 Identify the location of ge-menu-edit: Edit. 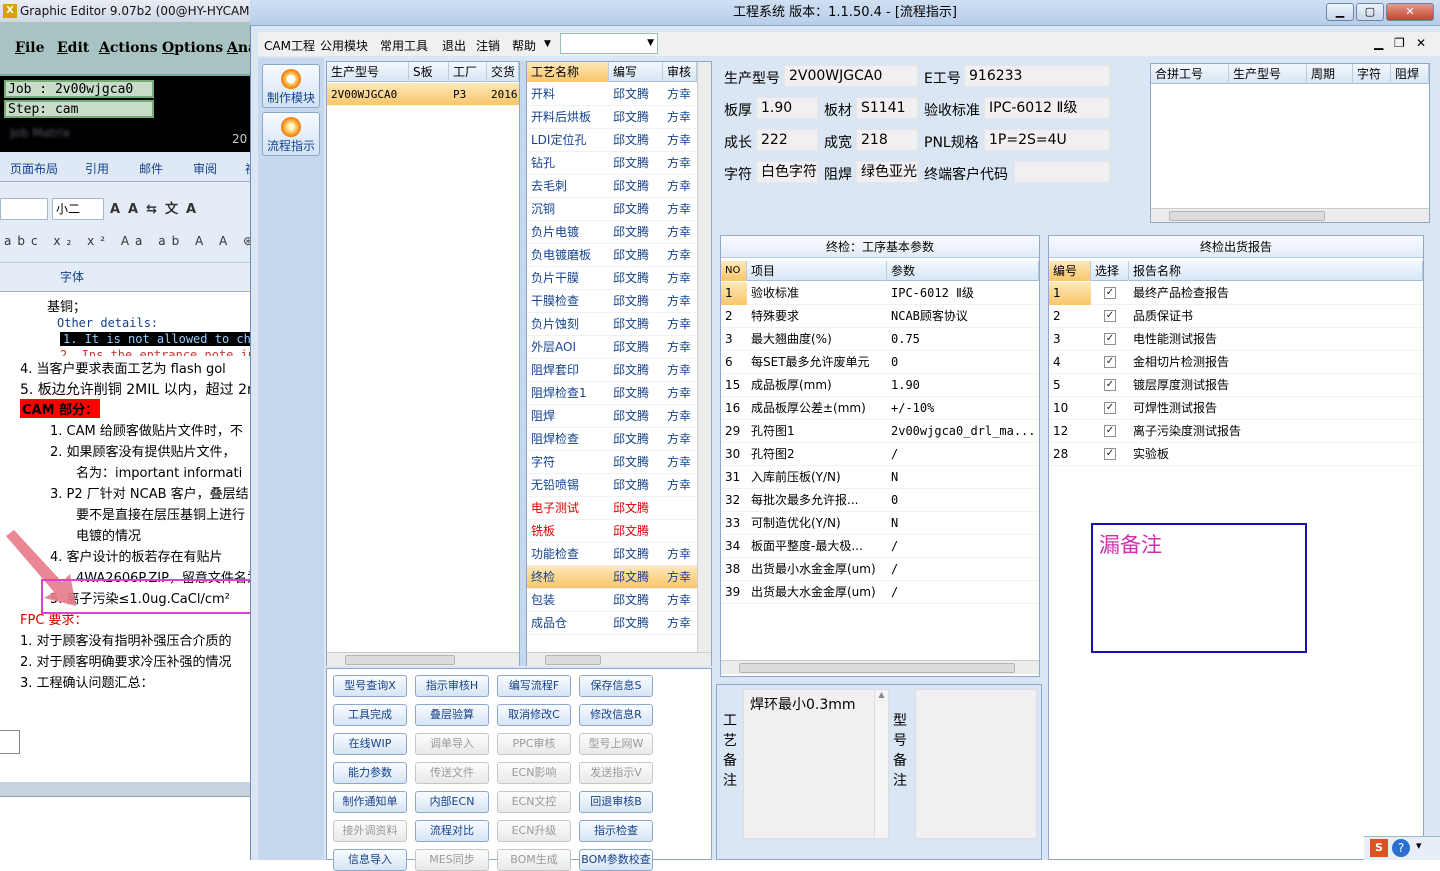
(73, 48).